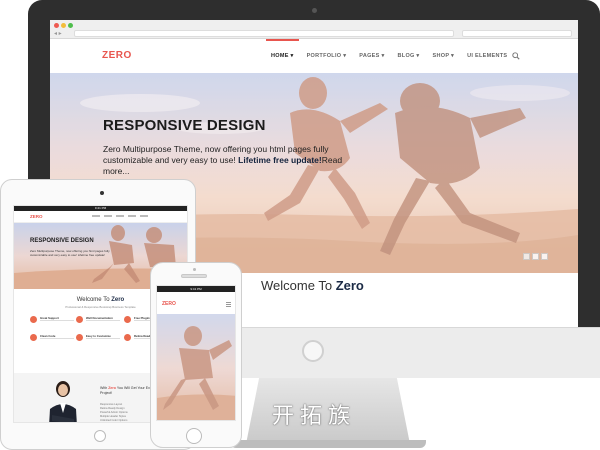  I want to click on menu-item-ui-elements: UI ELEMENTS, so click(487, 56).